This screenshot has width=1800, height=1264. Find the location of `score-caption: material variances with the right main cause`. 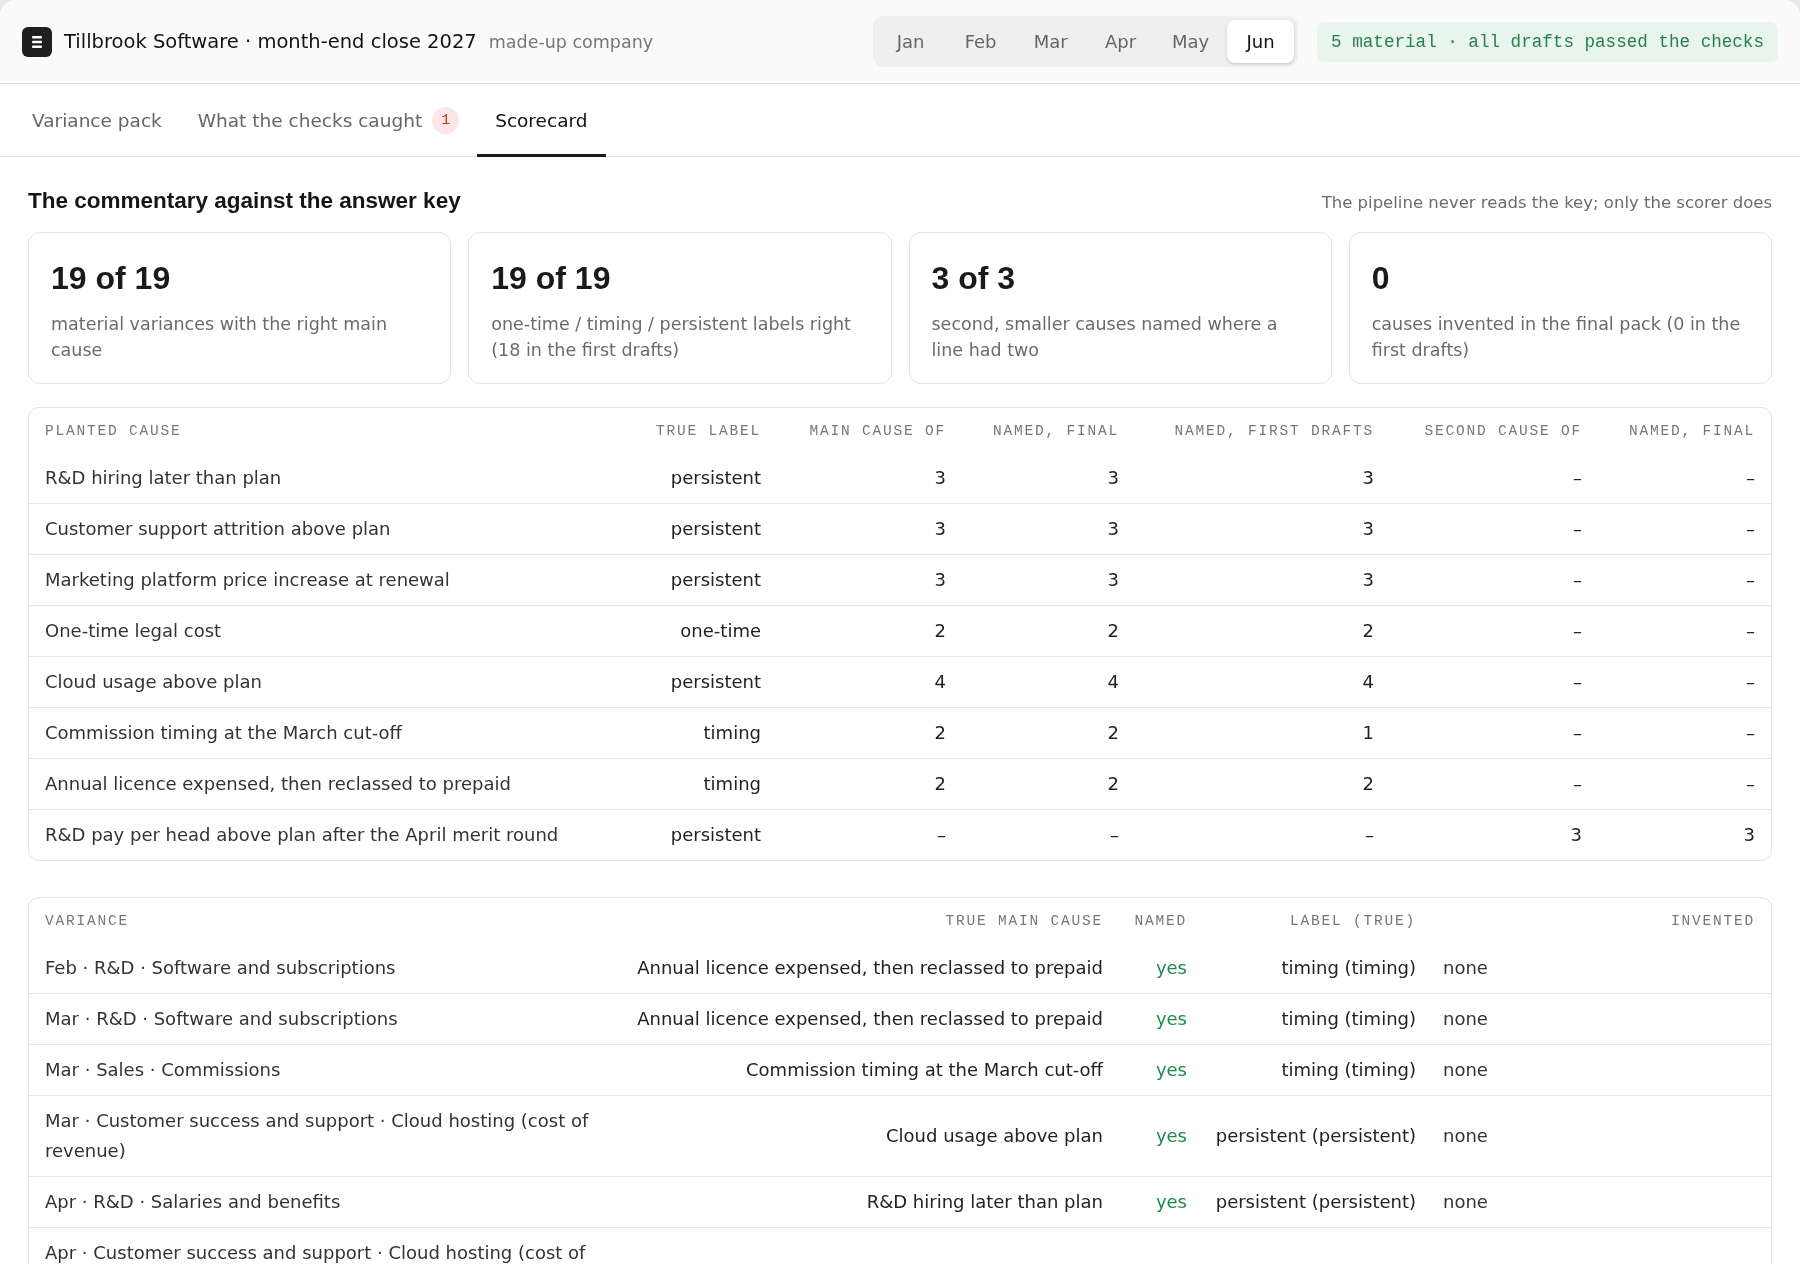

score-caption: material variances with the right main cause is located at coordinates (219, 337).